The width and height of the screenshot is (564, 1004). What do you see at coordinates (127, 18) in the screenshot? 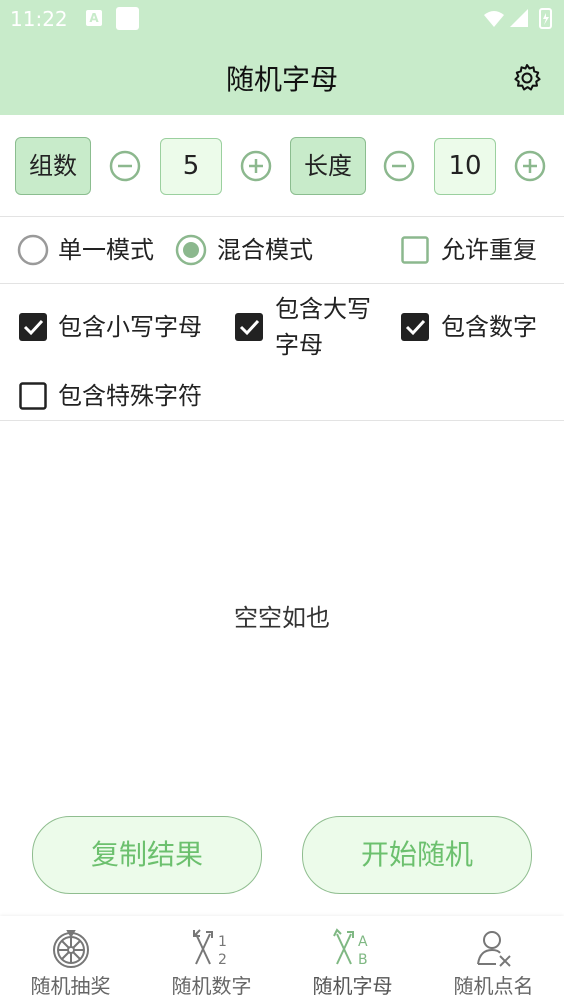
I see `notification-square-icon` at bounding box center [127, 18].